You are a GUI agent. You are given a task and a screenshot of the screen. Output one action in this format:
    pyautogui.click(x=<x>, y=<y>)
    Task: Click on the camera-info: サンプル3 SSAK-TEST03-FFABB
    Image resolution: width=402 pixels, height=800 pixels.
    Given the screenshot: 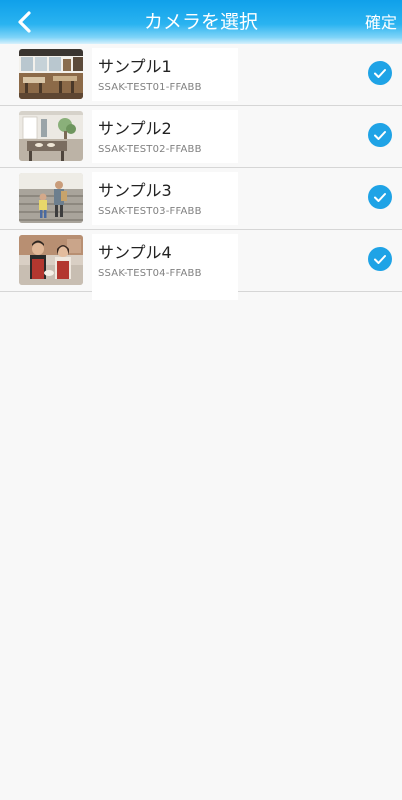 What is the action you would take?
    pyautogui.click(x=165, y=198)
    